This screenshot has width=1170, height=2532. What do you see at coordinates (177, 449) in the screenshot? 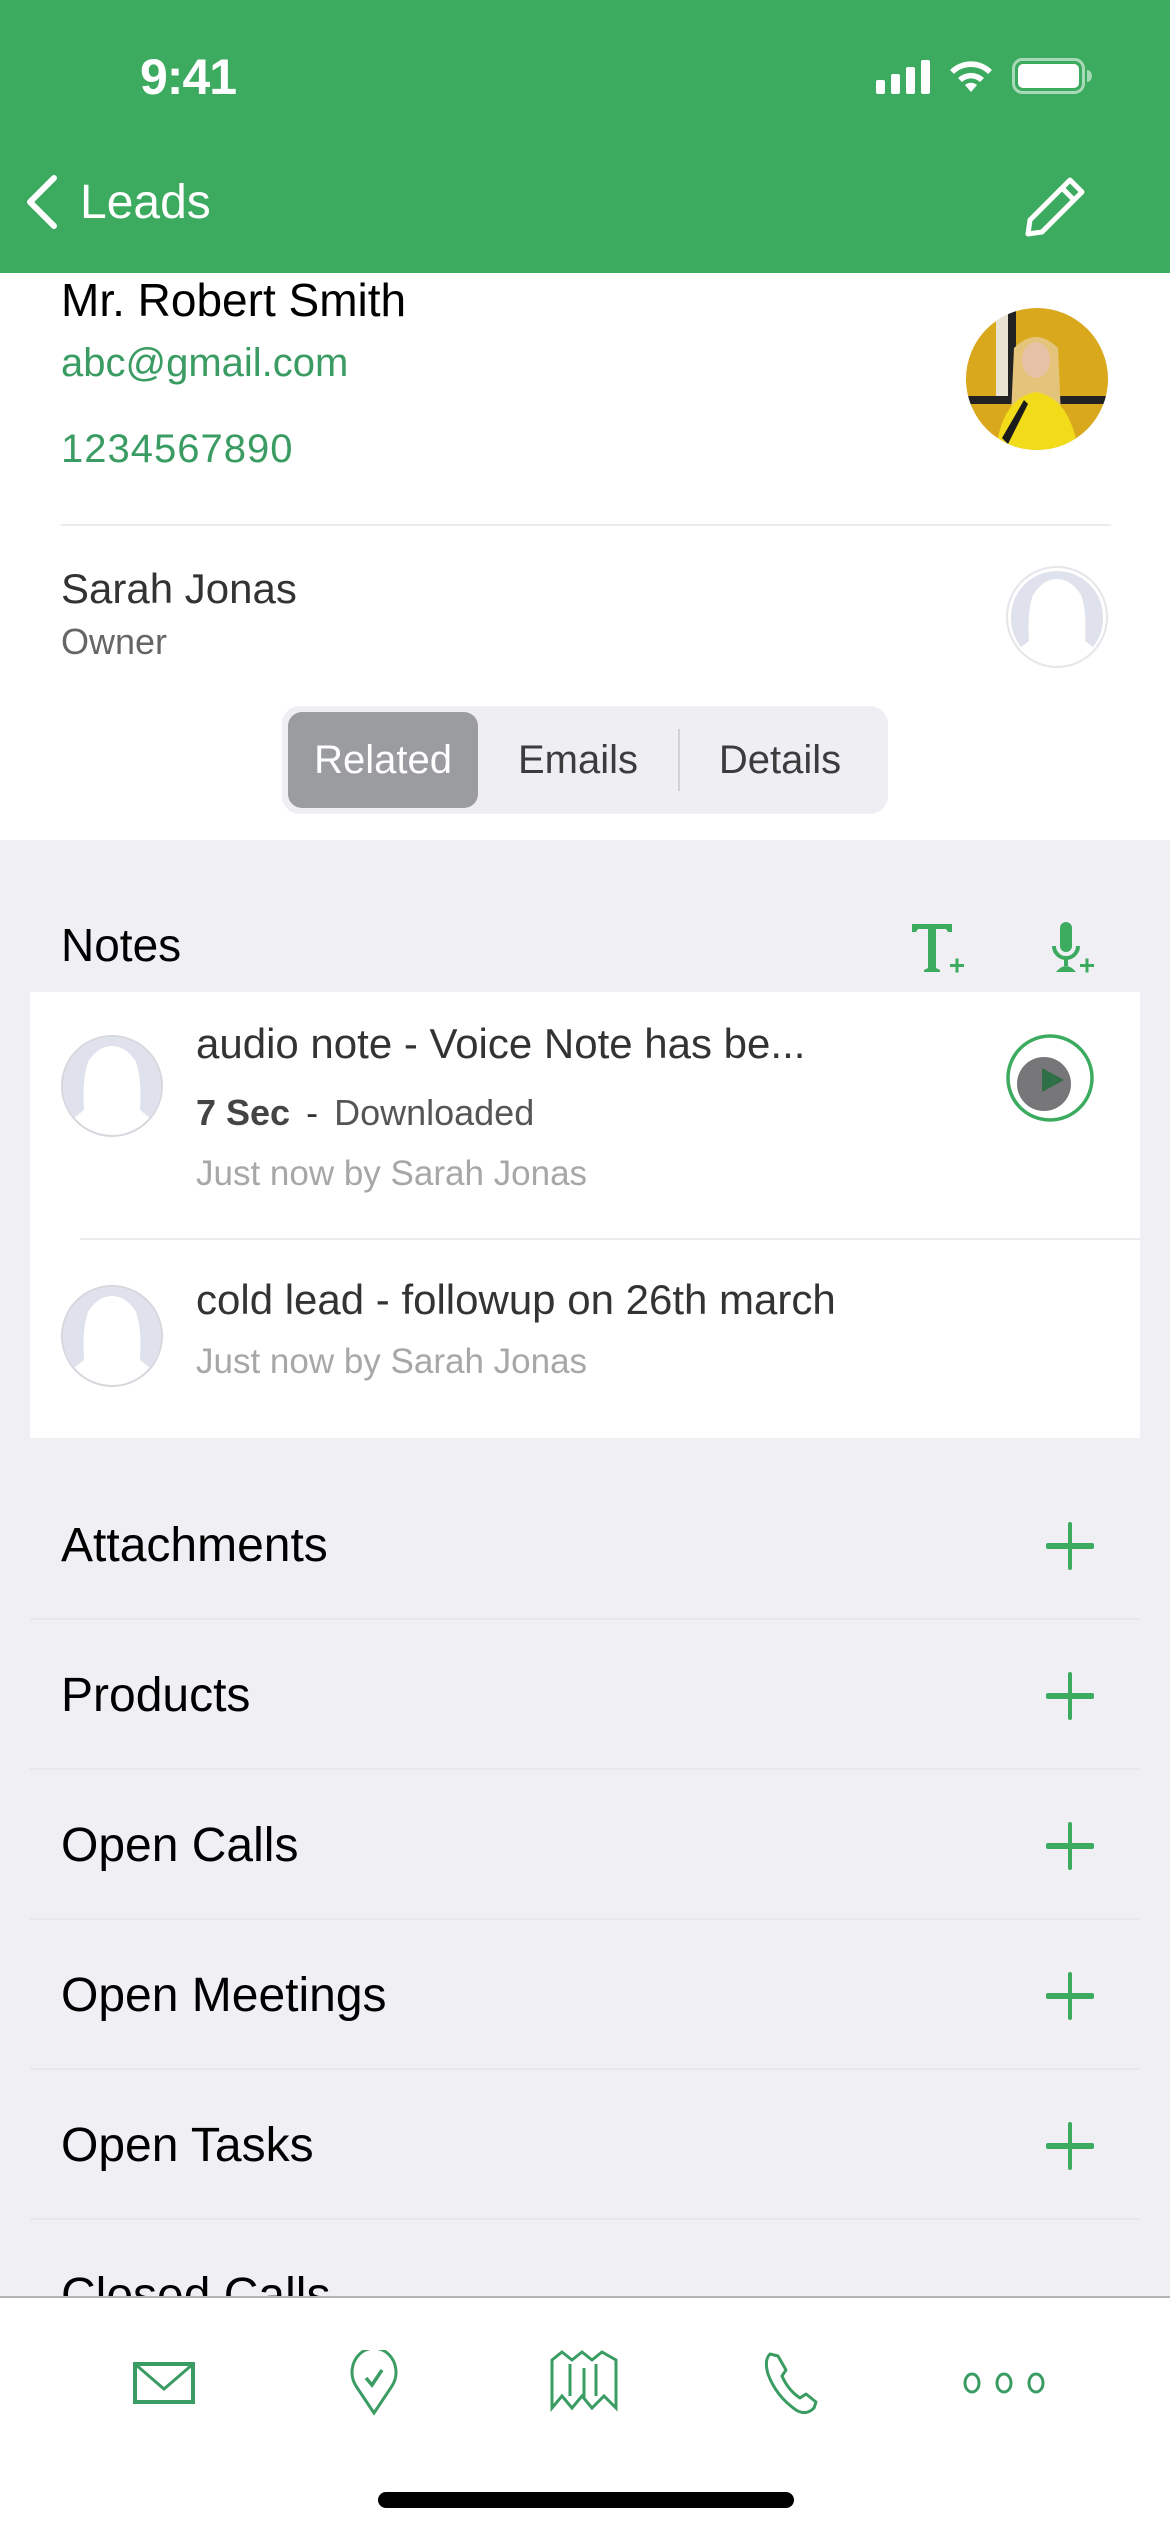
I see `contact-phone-link: 1234567890` at bounding box center [177, 449].